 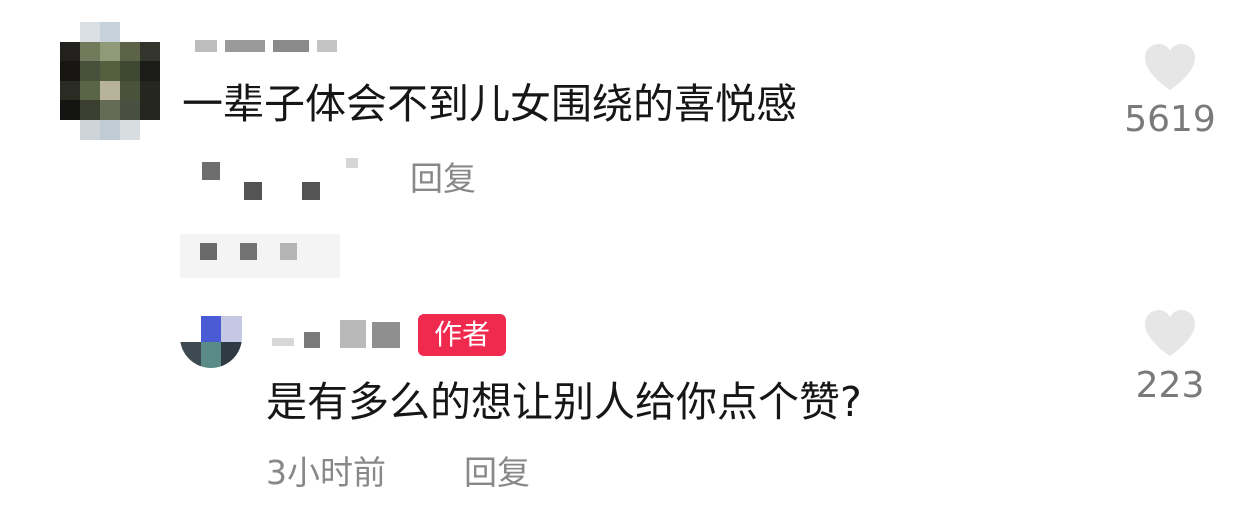 I want to click on like-count: 5619, so click(x=1170, y=119).